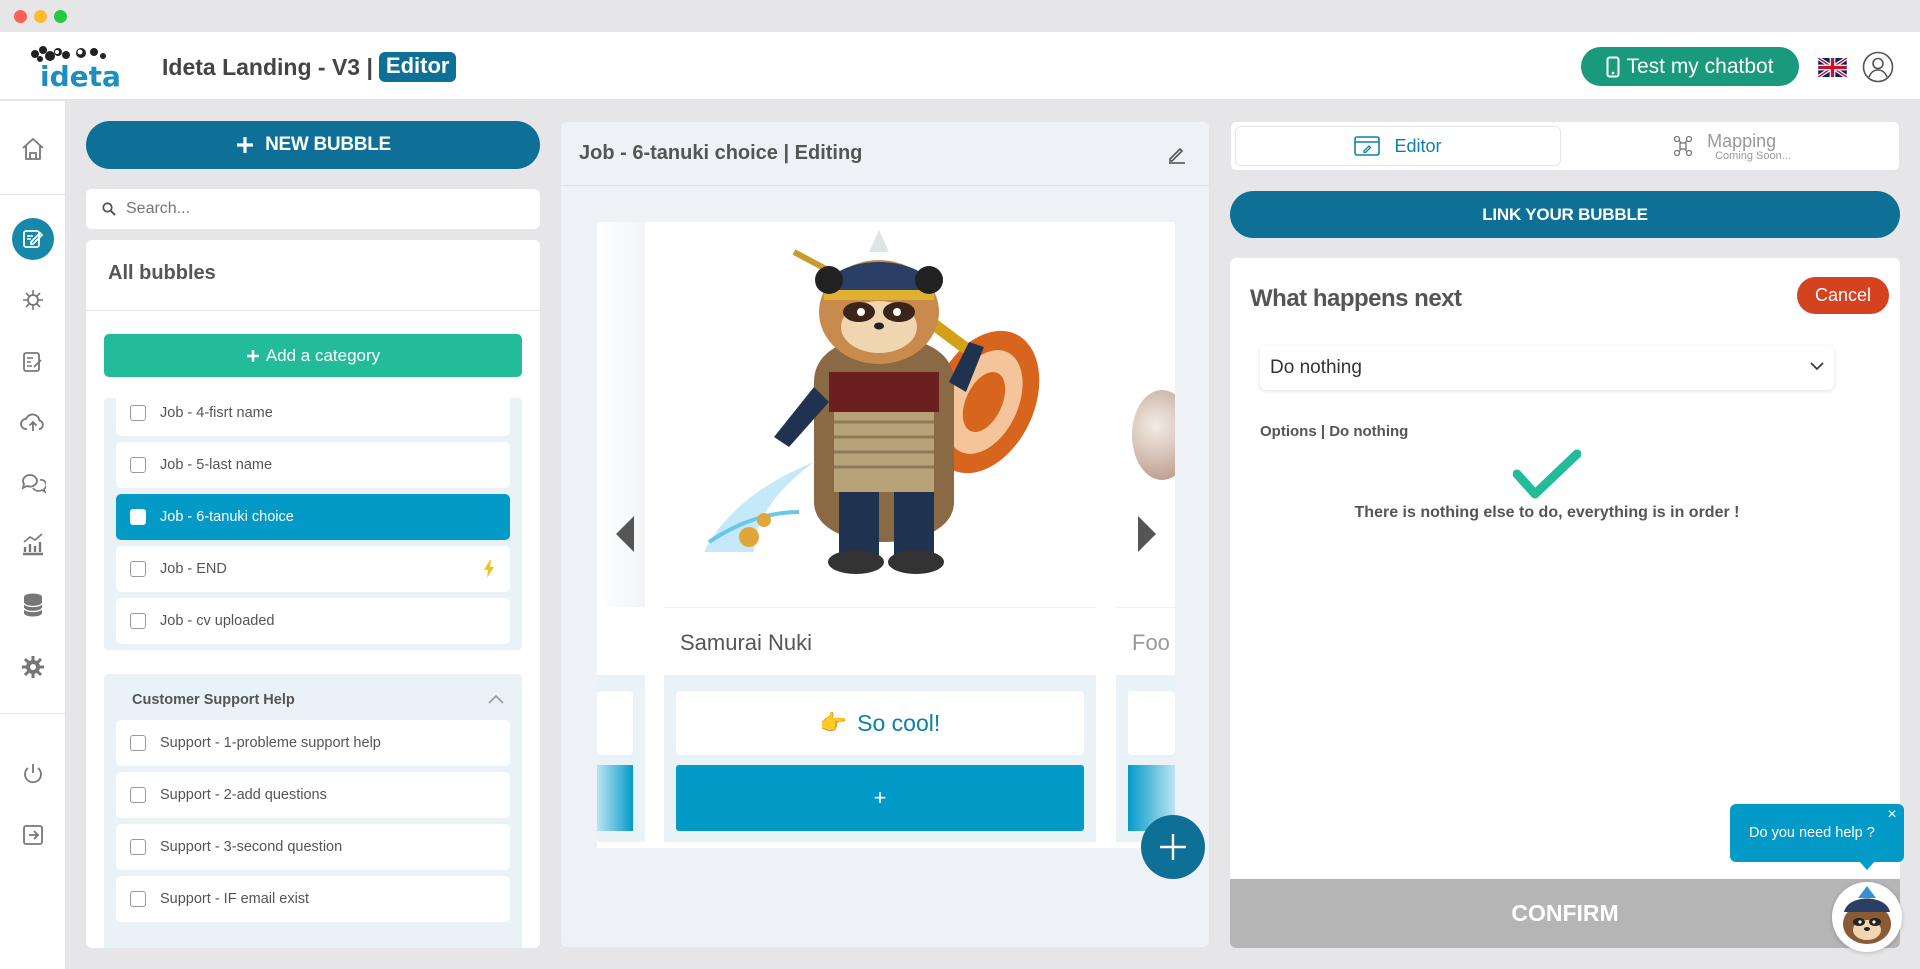  What do you see at coordinates (216, 465) in the screenshot?
I see `item-label: Job - 5-last name` at bounding box center [216, 465].